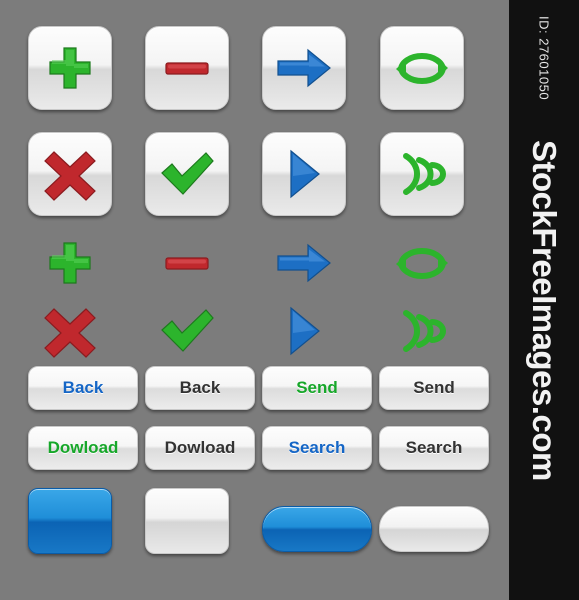 The image size is (579, 600). Describe the element at coordinates (317, 529) in the screenshot. I see `blank-rounded-blue-button` at that location.